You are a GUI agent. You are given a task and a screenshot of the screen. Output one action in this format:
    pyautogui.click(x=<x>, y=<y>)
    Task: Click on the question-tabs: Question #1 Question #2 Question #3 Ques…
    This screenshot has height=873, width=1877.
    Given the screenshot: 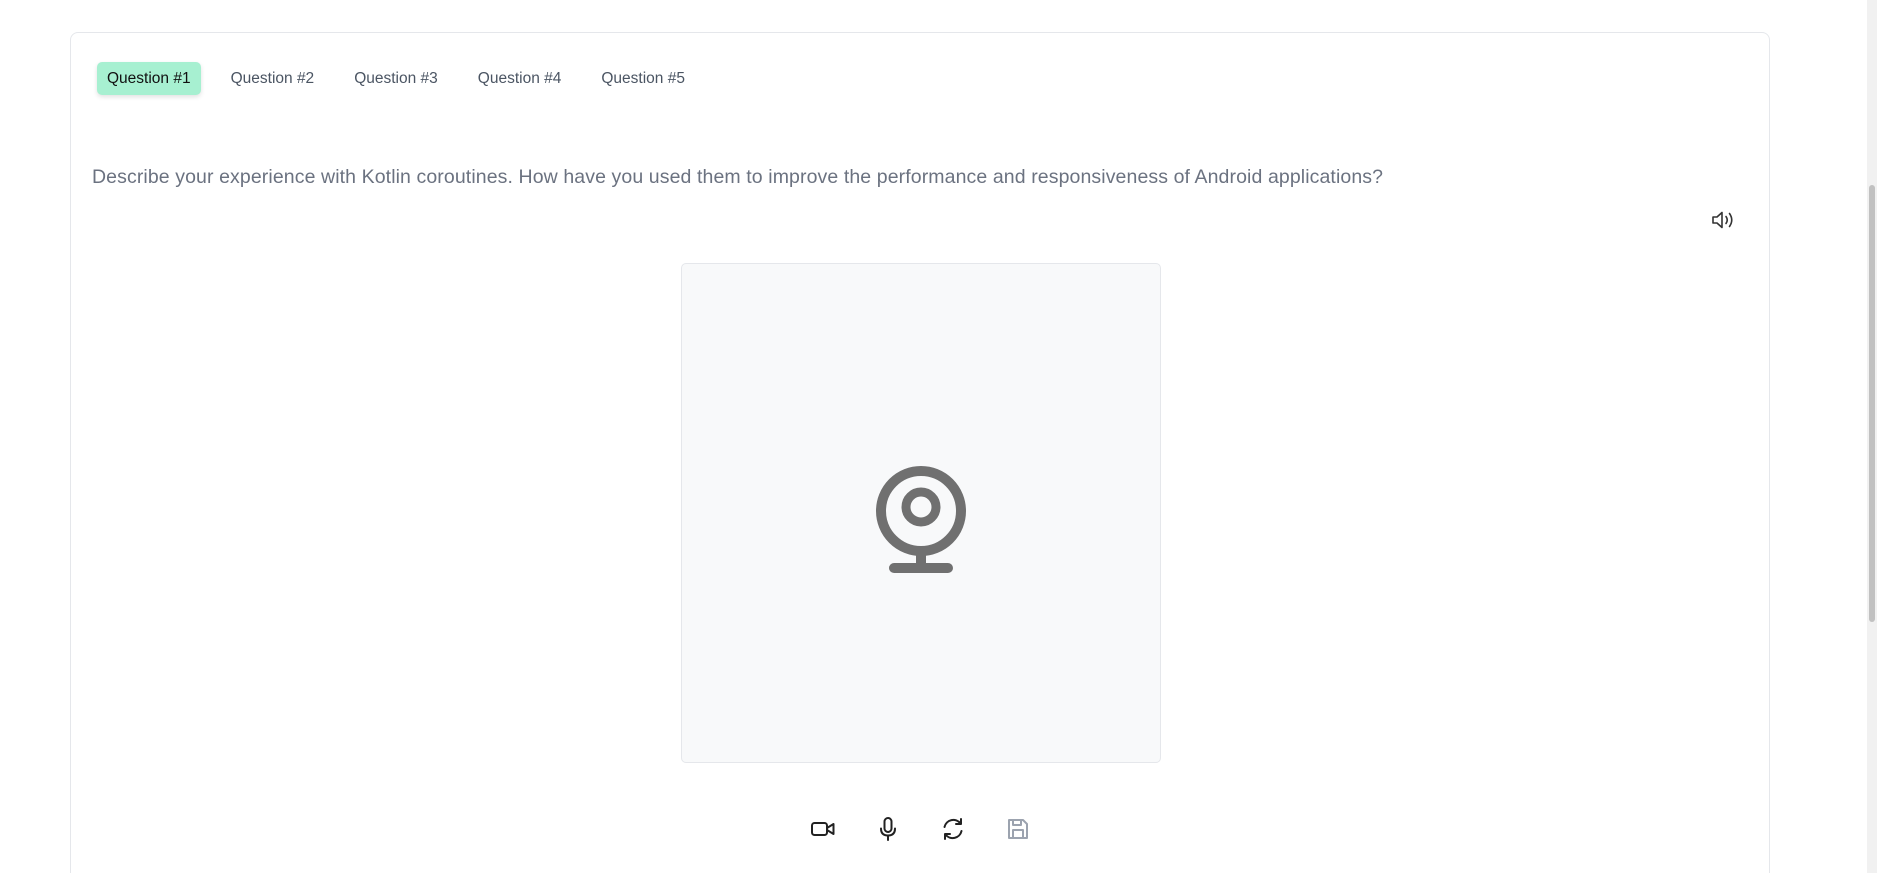 What is the action you would take?
    pyautogui.click(x=406, y=78)
    